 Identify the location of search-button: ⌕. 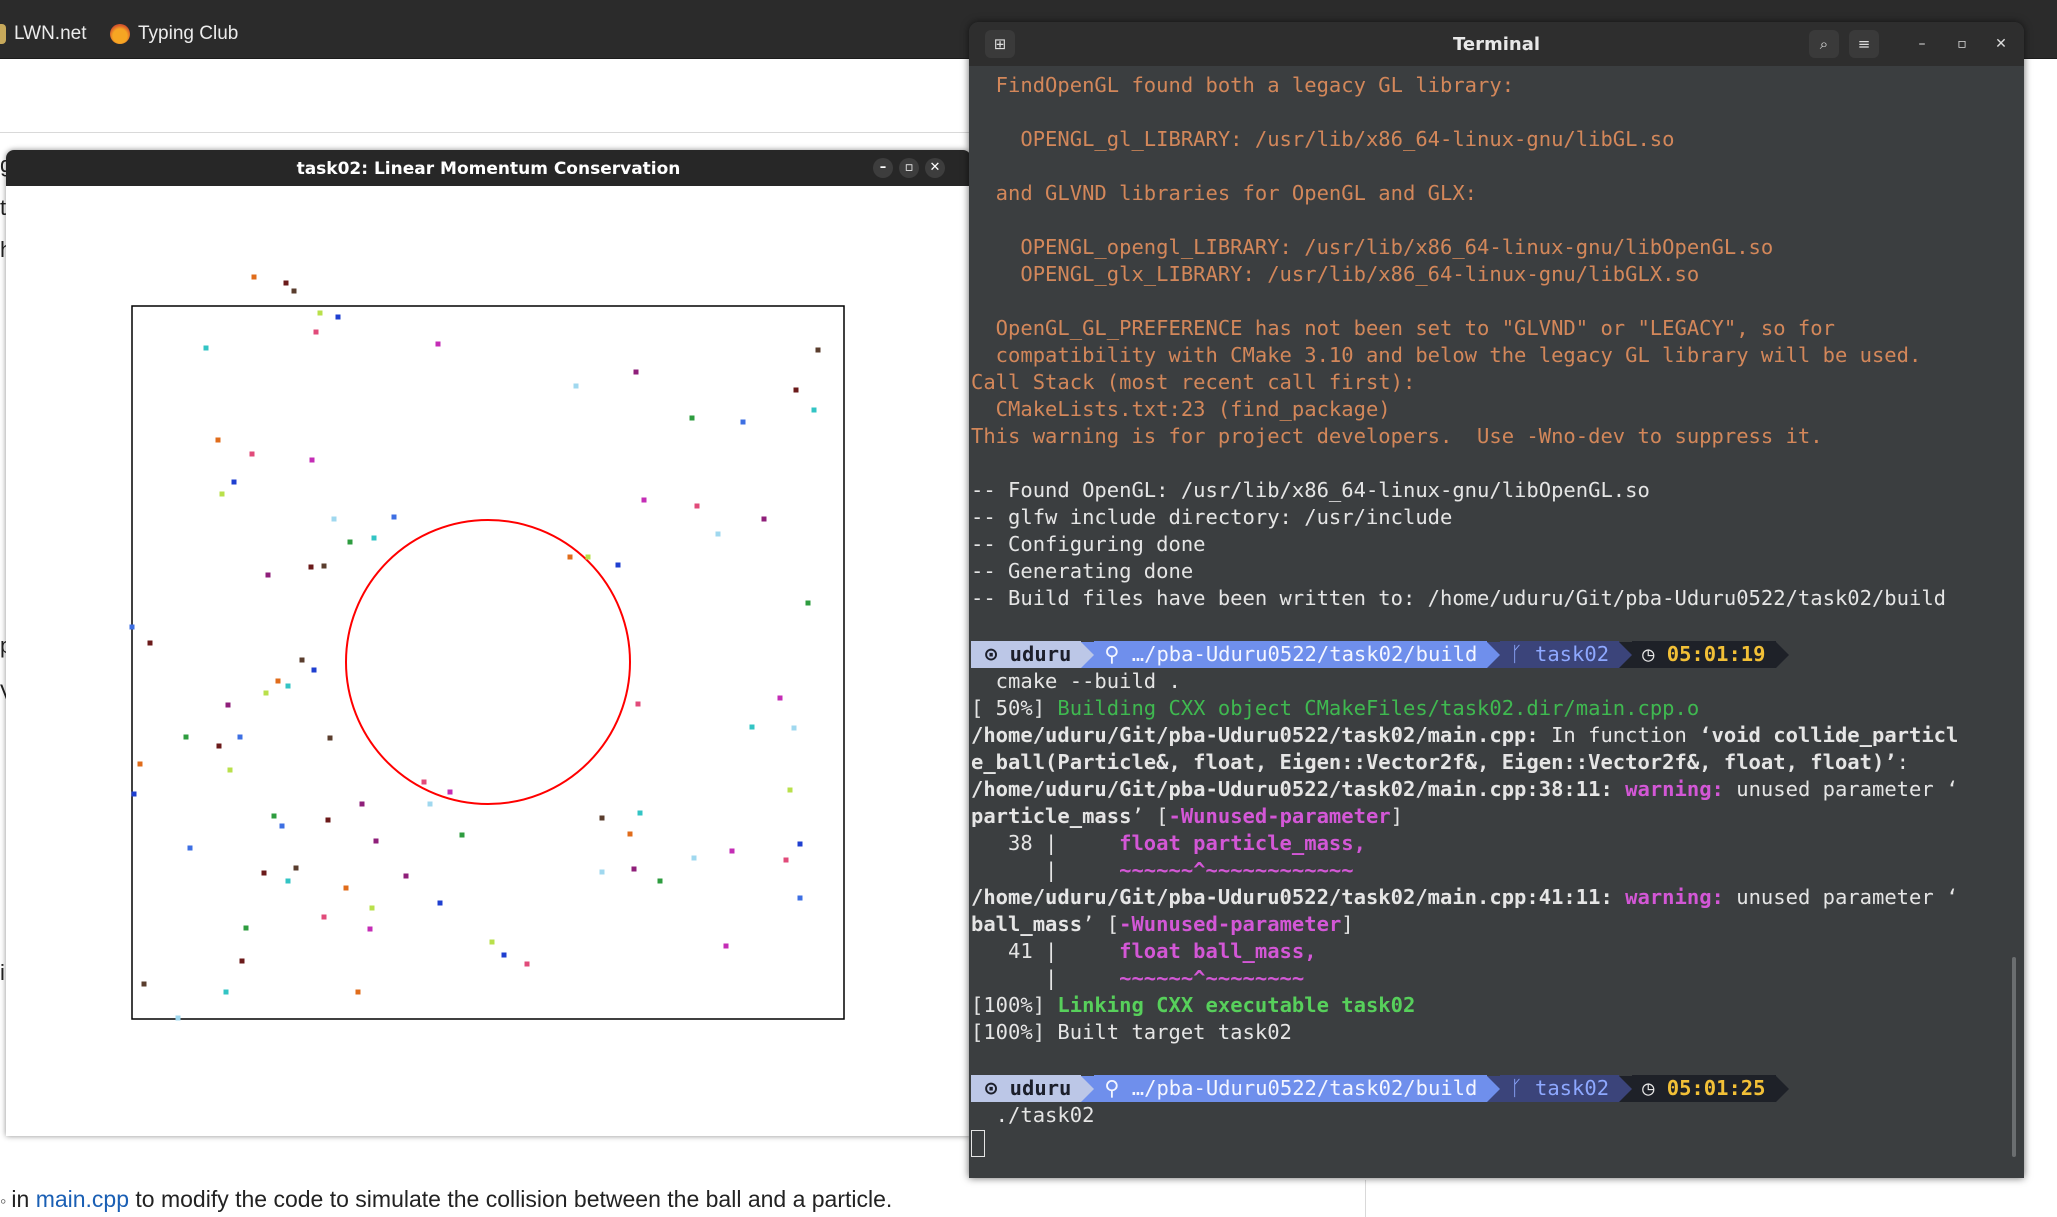
(1824, 44).